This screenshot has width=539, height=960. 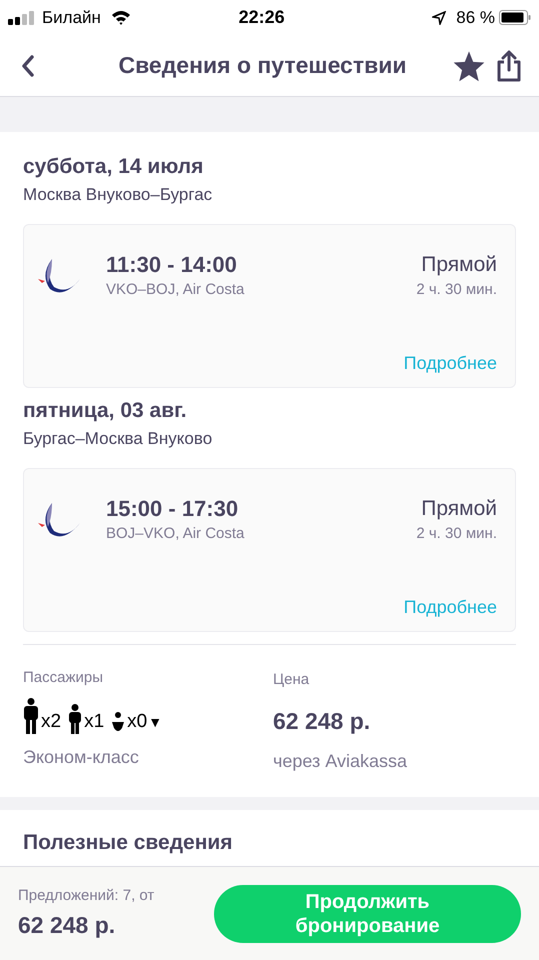 What do you see at coordinates (322, 721) in the screenshot?
I see `price-amount: 62 248 р.` at bounding box center [322, 721].